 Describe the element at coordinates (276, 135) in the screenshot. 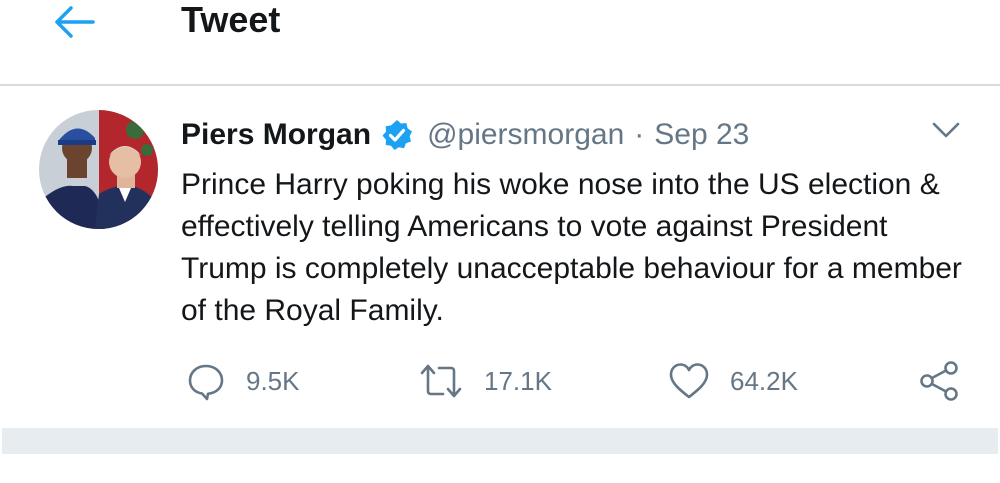

I see `author-name: Piers Morgan` at that location.